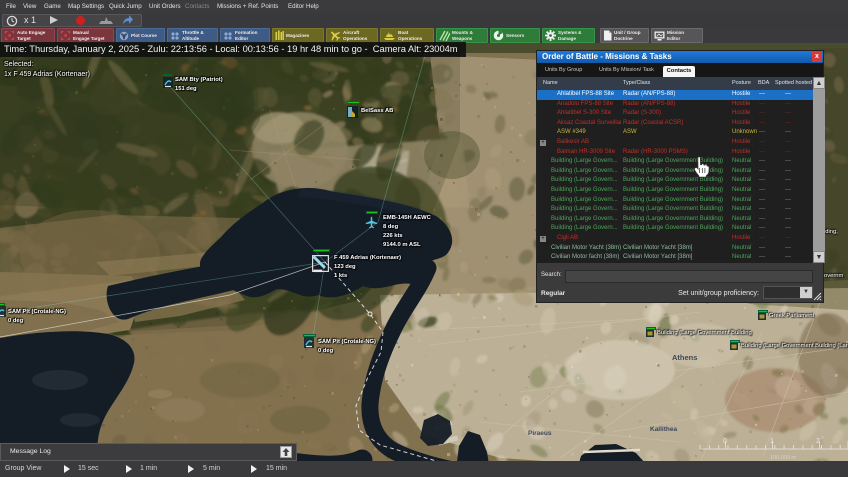  Describe the element at coordinates (818, 441) in the screenshot. I see `svg-text: 2` at that location.